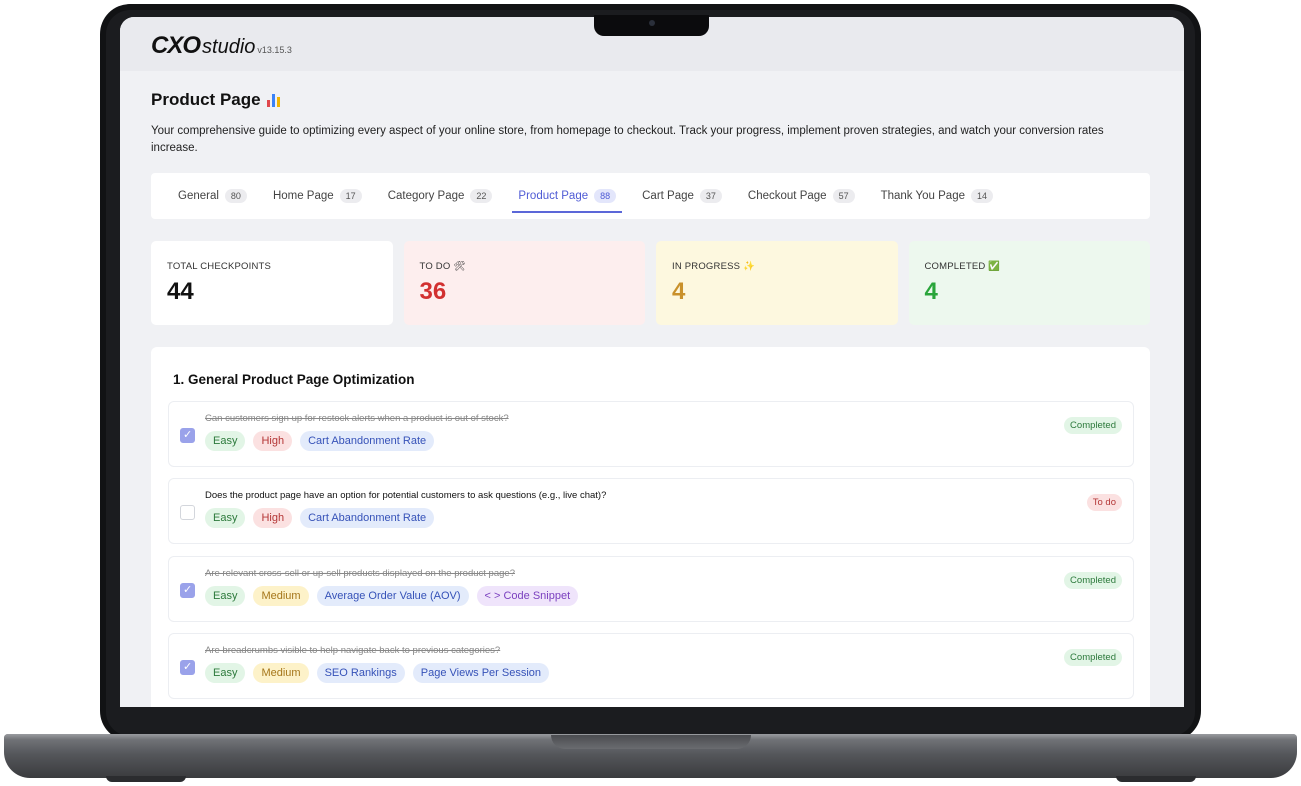 The height and width of the screenshot is (786, 1301). I want to click on camera-icon, so click(652, 23).